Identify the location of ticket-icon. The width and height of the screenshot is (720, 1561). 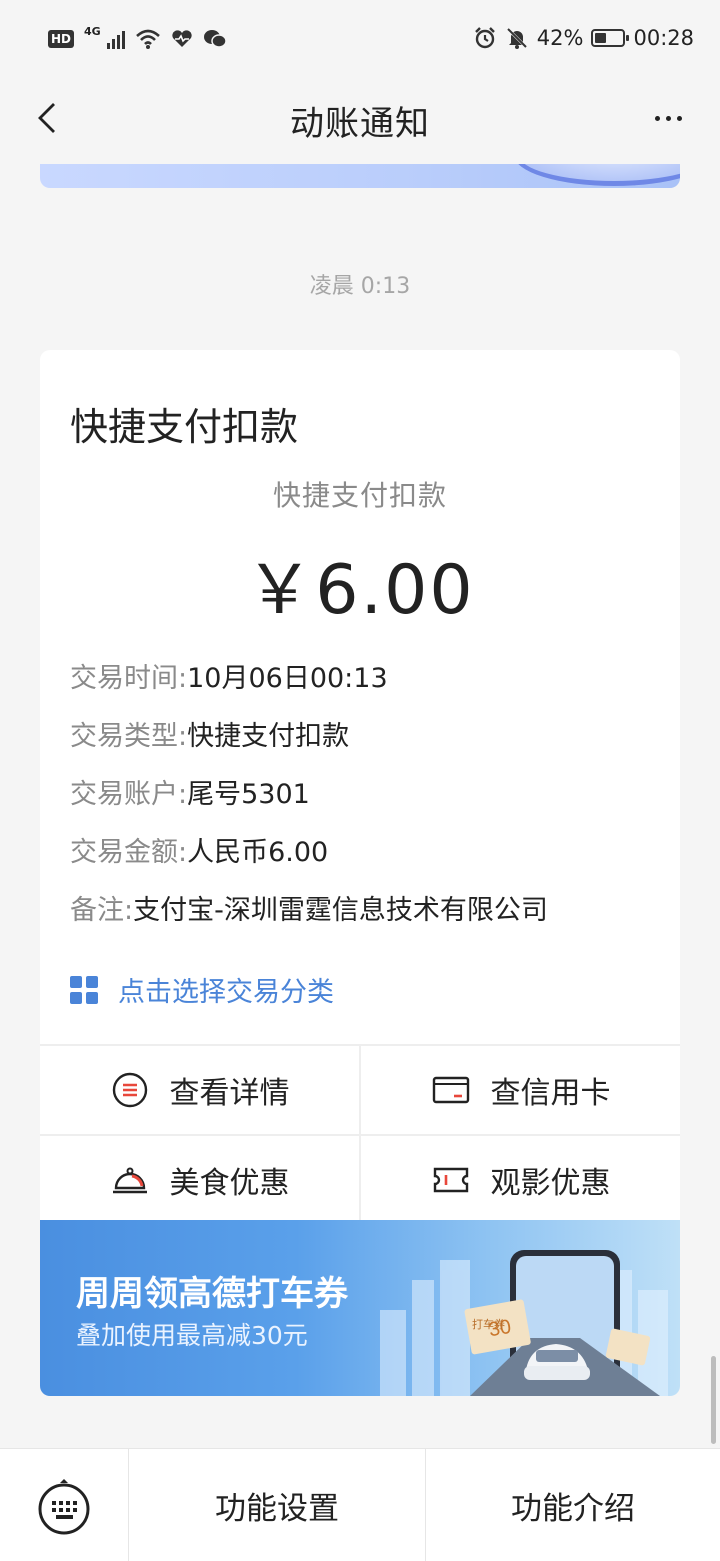
(450, 1180).